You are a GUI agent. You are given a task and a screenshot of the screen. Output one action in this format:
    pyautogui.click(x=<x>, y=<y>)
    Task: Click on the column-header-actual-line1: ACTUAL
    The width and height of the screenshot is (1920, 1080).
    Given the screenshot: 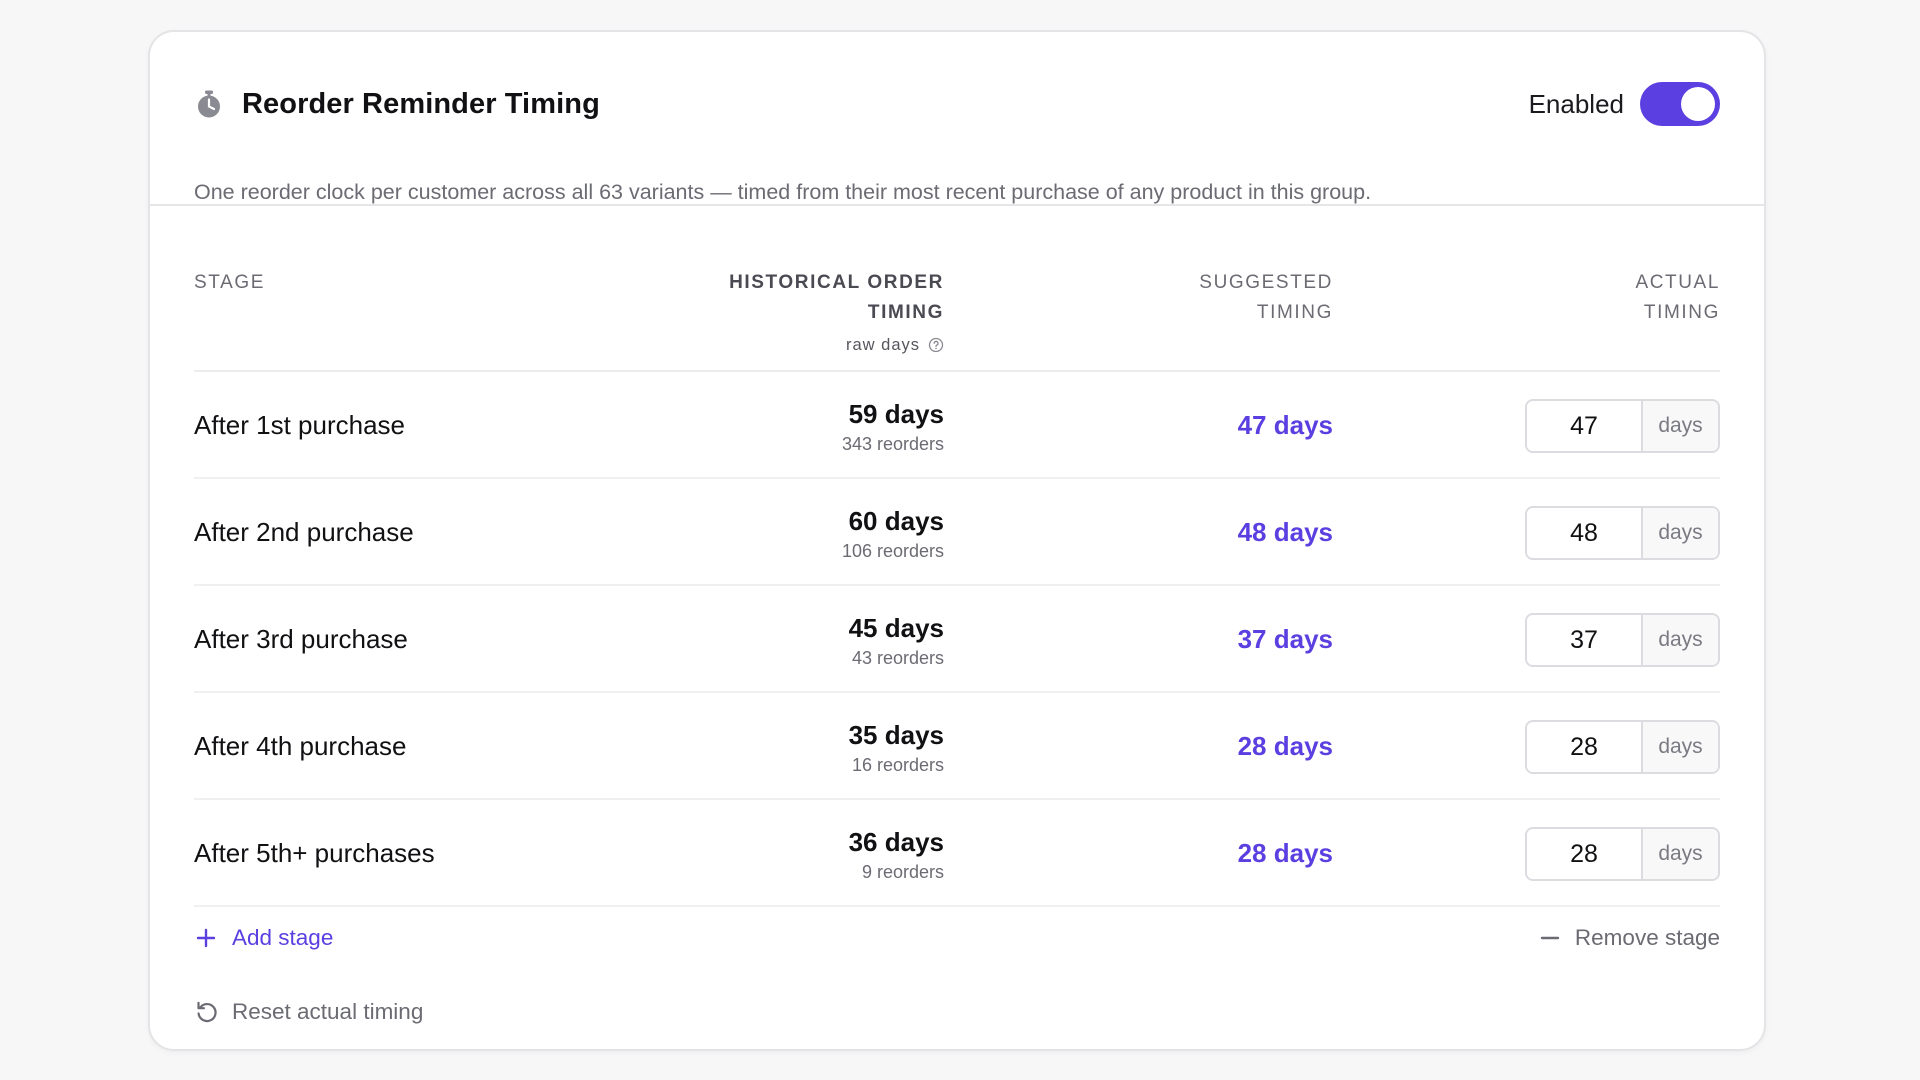 What is the action you would take?
    pyautogui.click(x=1677, y=282)
    